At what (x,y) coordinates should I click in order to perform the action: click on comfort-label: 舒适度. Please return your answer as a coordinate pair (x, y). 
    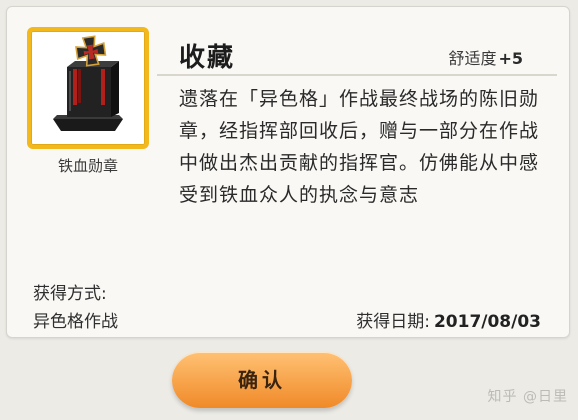
    Looking at the image, I should click on (472, 58).